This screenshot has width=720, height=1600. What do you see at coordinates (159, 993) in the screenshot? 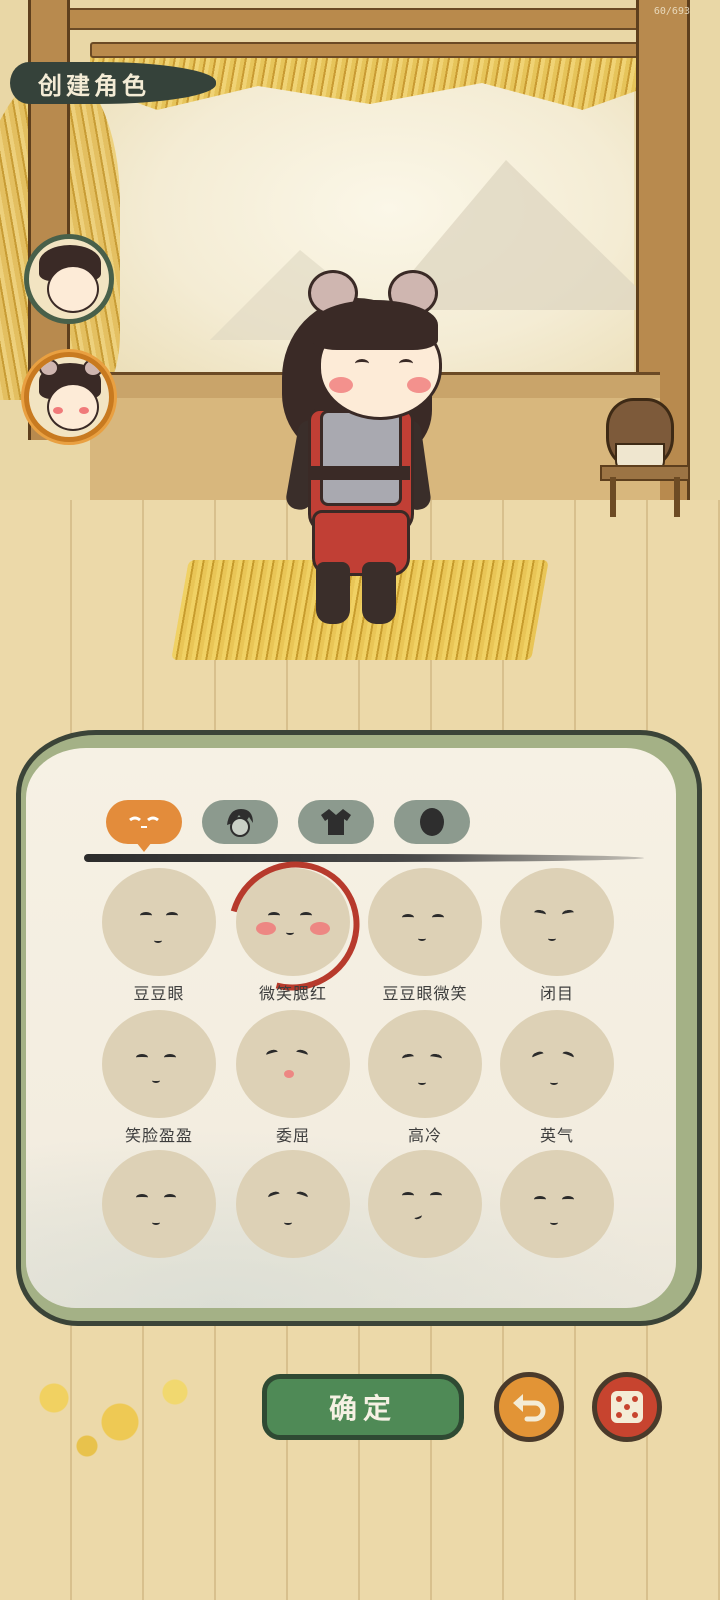
I see `expression-label: 豆豆眼` at bounding box center [159, 993].